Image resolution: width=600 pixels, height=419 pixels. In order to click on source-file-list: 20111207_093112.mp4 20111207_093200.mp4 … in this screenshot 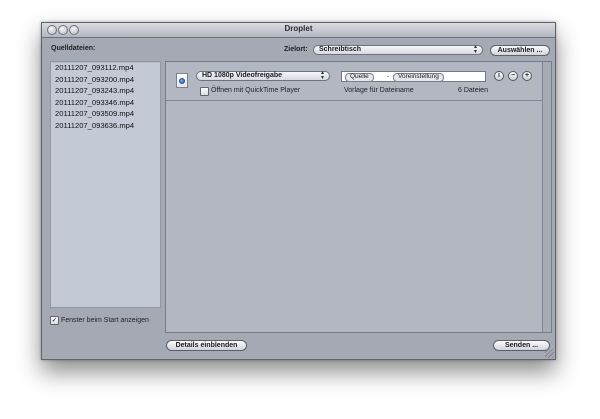, I will do `click(105, 184)`.